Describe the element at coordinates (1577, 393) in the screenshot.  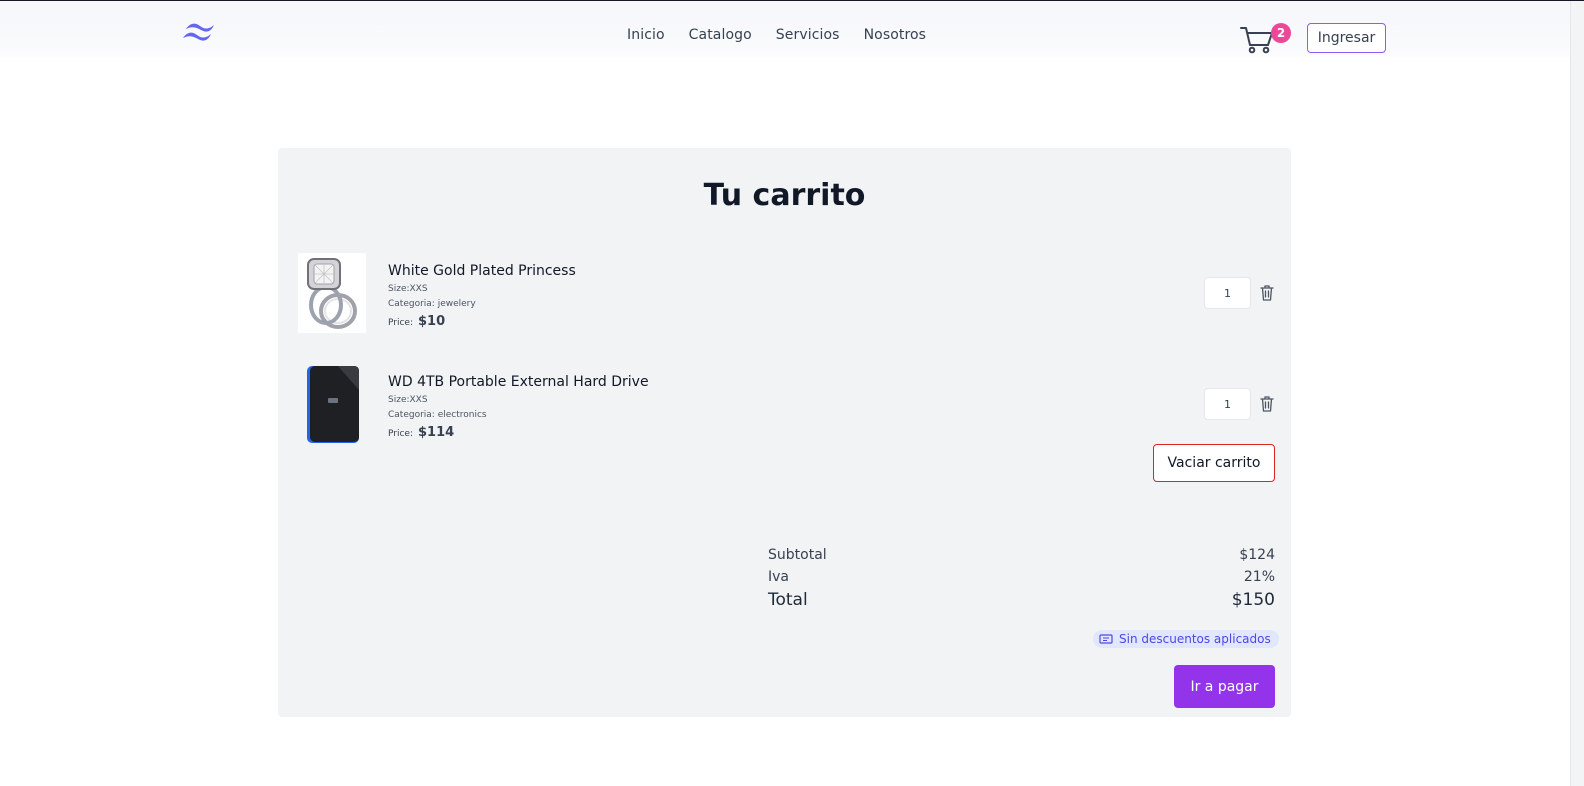
I see `page-scrollbar` at that location.